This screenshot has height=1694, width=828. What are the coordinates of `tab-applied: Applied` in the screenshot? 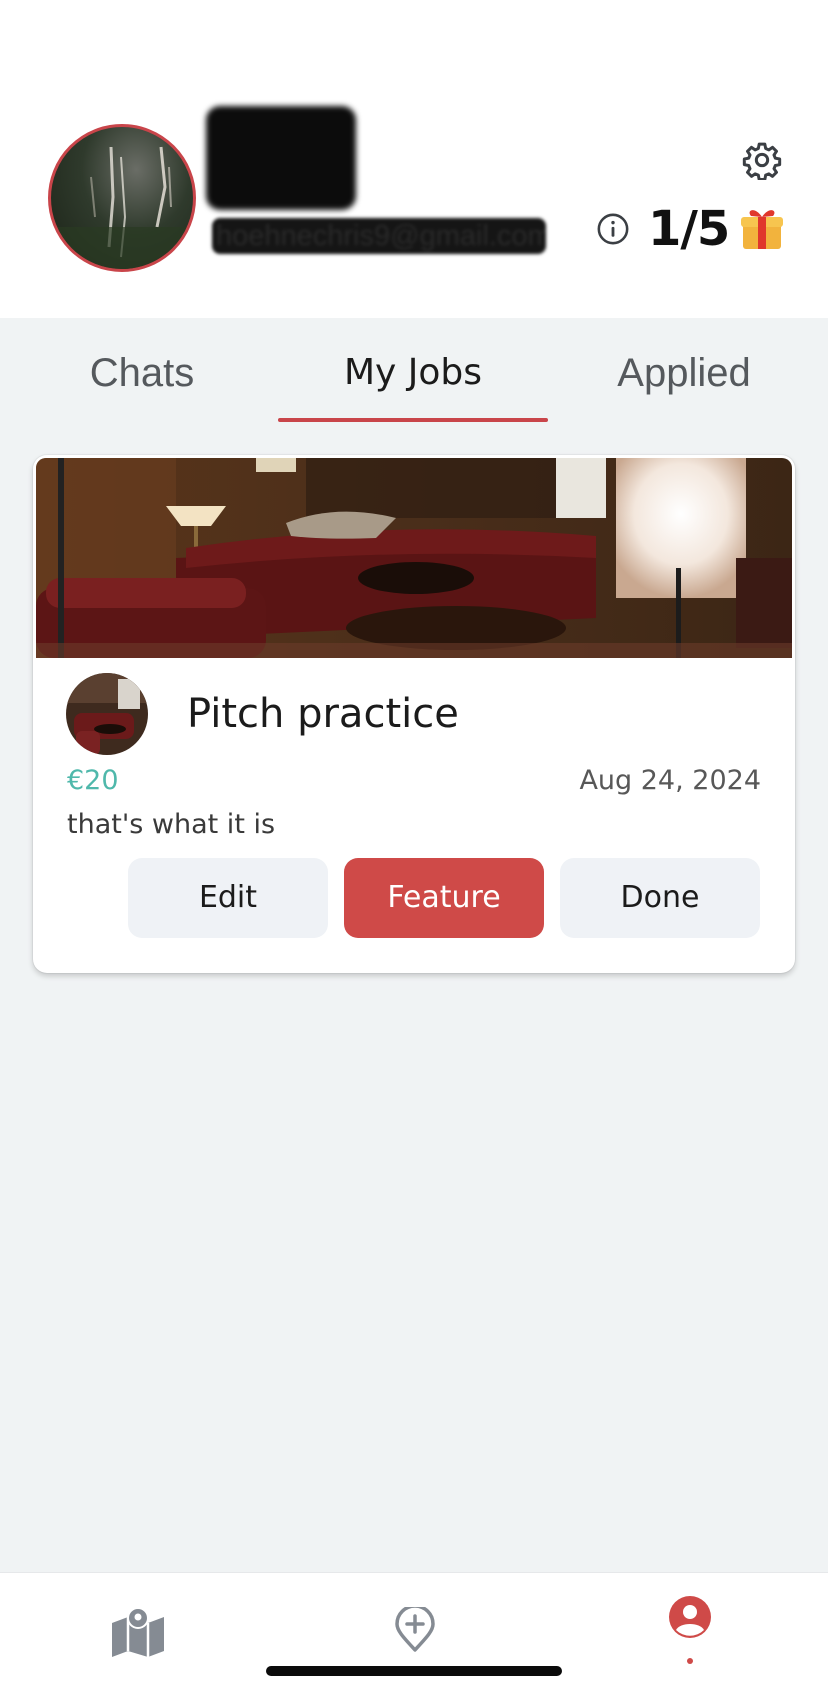 It's located at (684, 373).